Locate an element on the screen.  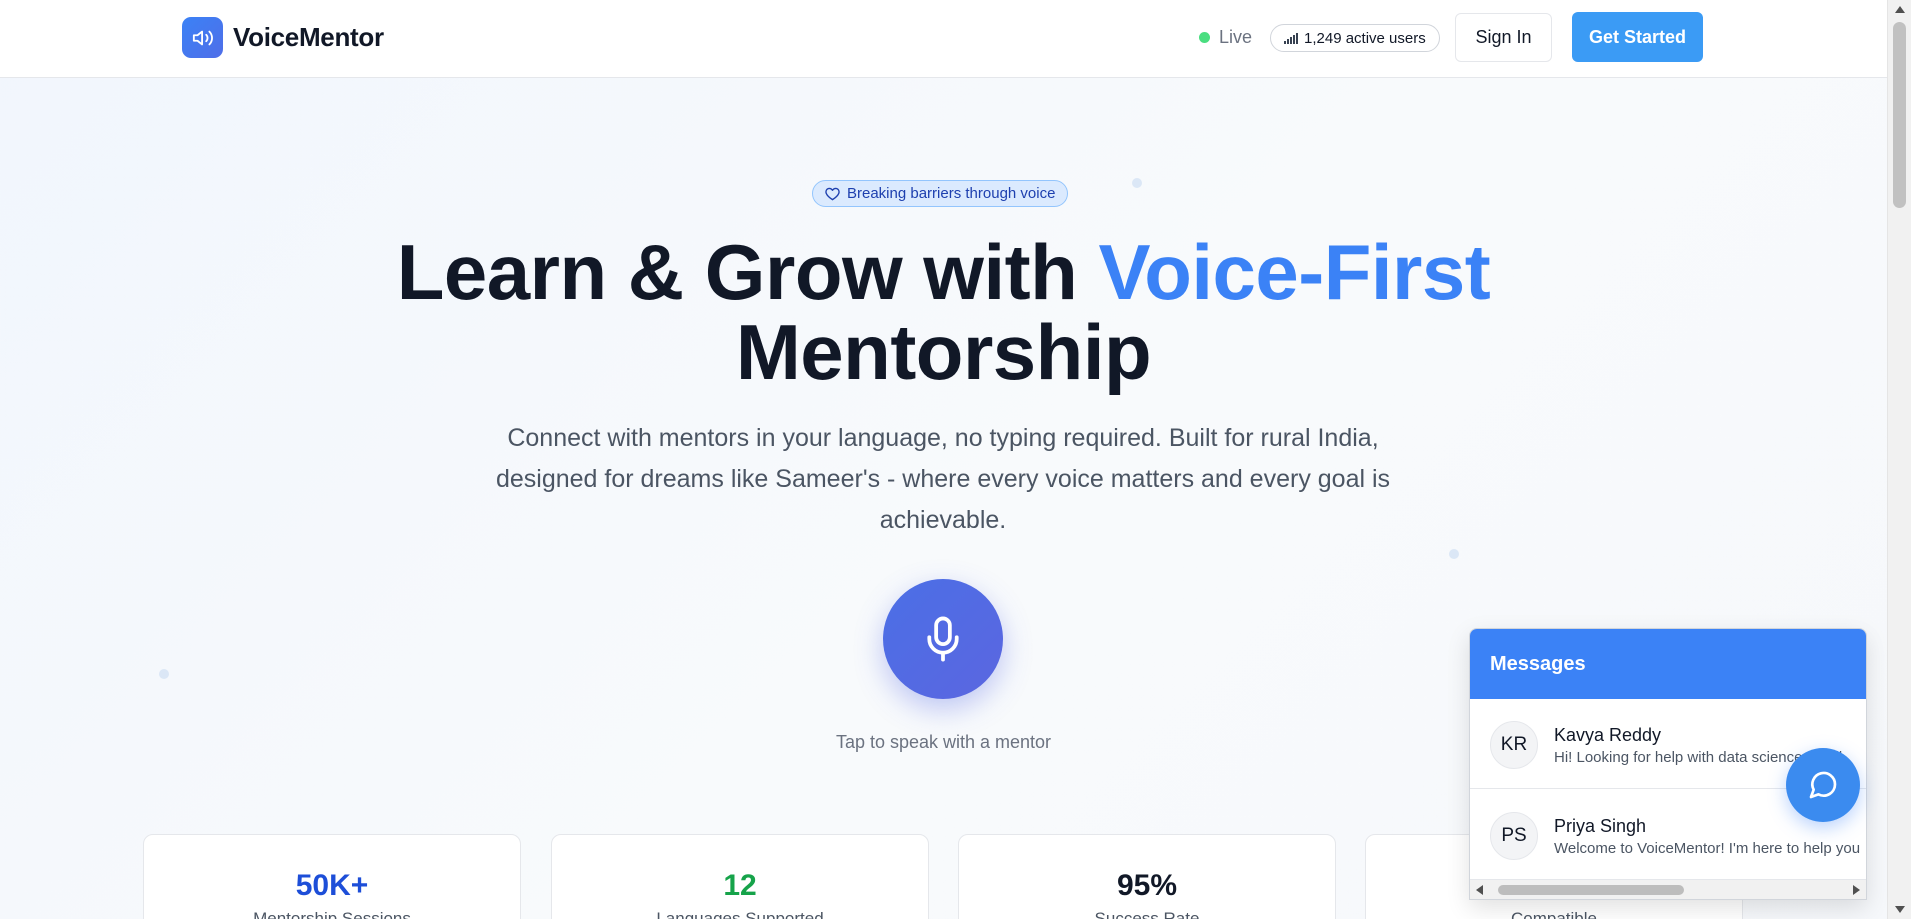
avatar: PS is located at coordinates (1514, 836).